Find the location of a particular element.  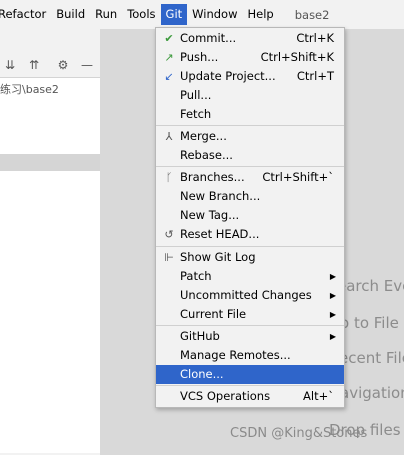

merge-icon: ⅄ is located at coordinates (169, 136).